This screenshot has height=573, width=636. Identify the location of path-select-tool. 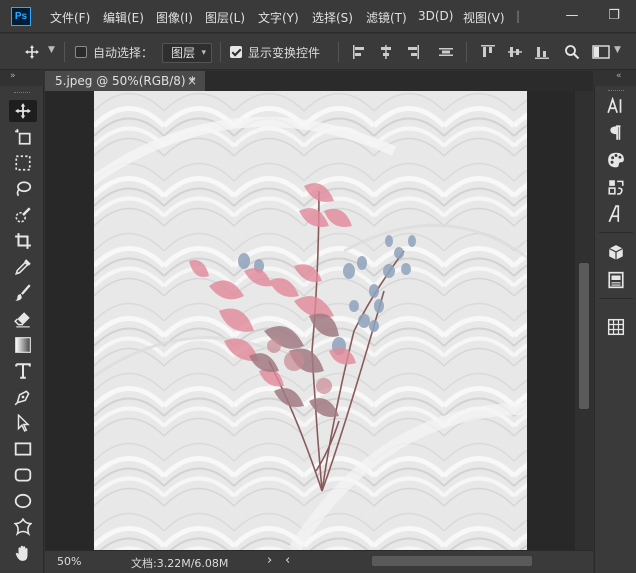
(23, 423).